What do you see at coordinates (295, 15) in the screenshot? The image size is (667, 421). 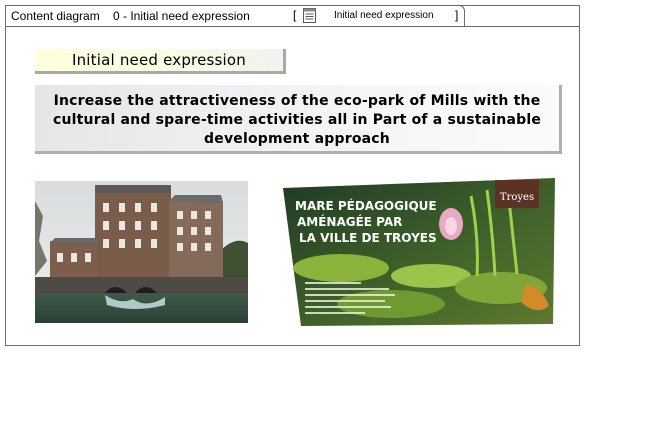 I see `bracket-open: [` at bounding box center [295, 15].